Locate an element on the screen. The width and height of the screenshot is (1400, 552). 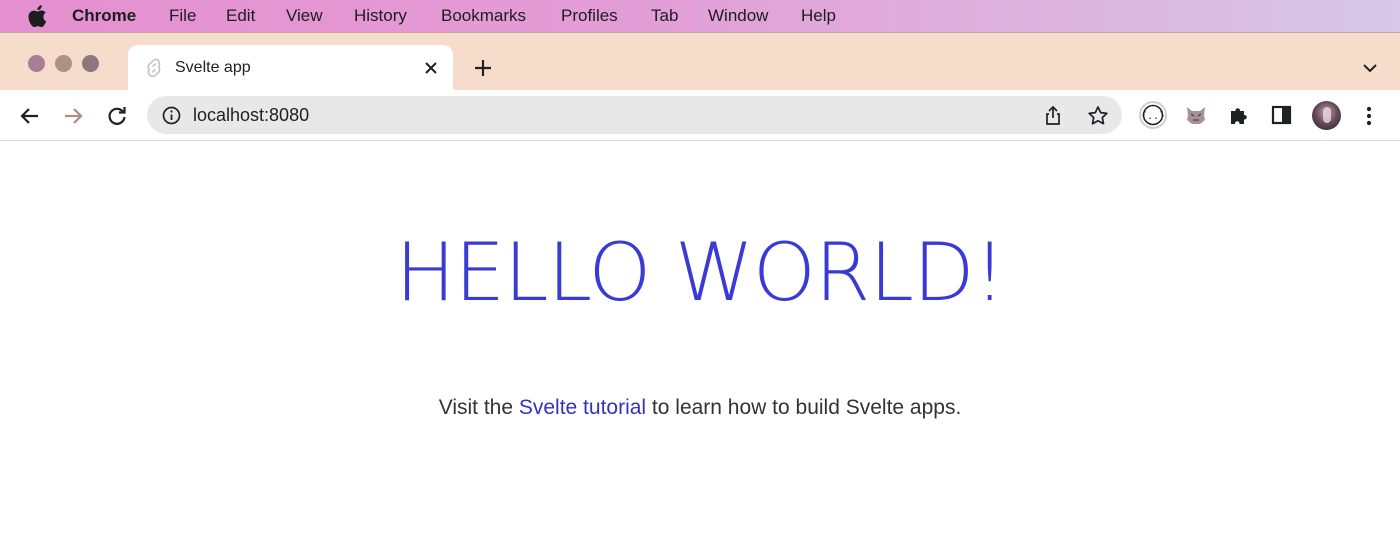
heading-text: HELLO WORLD! is located at coordinates (700, 272).